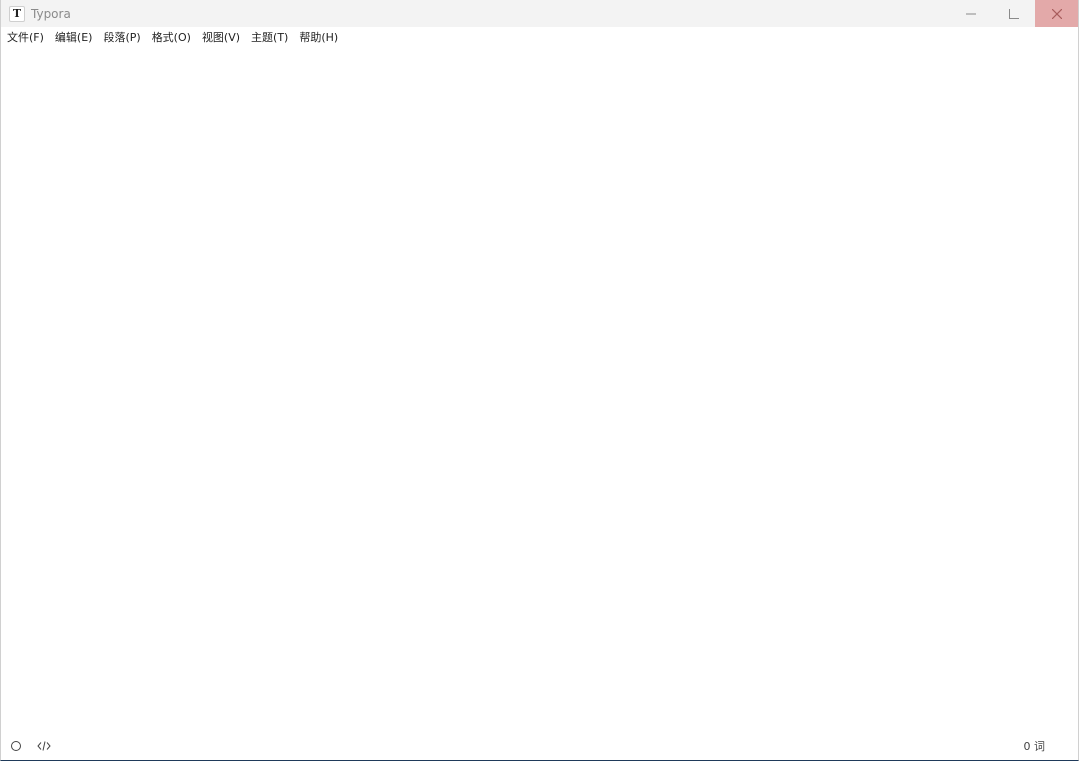  I want to click on menu-view: 视图(V), so click(221, 38).